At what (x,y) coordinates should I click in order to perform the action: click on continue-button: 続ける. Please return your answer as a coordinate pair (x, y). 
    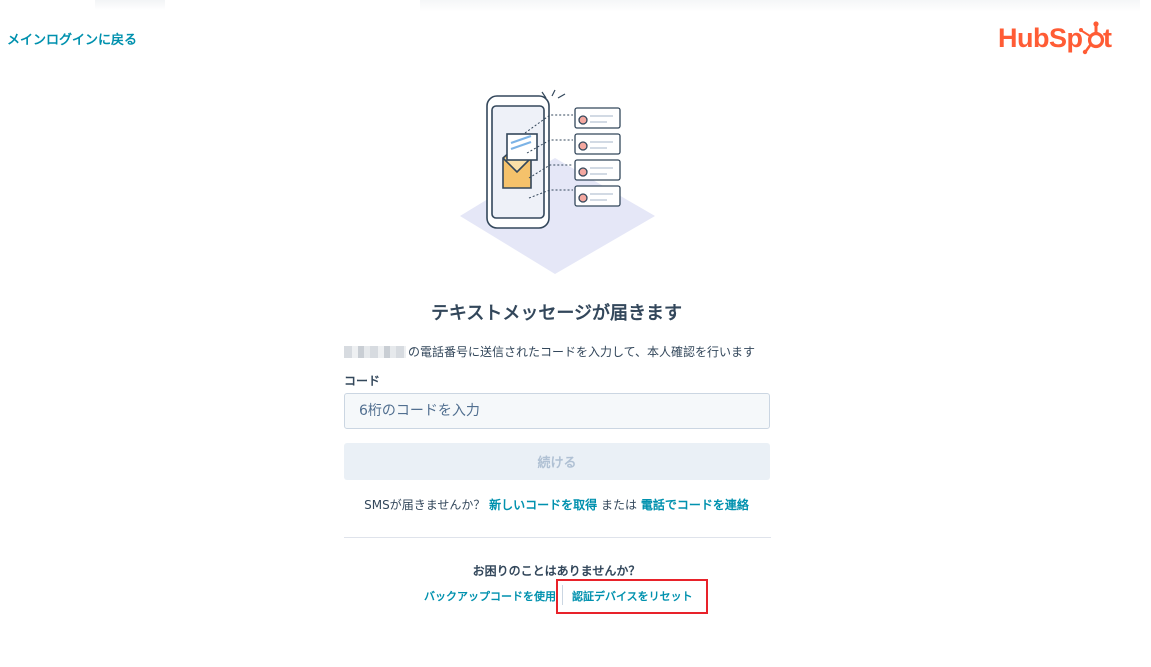
    Looking at the image, I should click on (557, 461).